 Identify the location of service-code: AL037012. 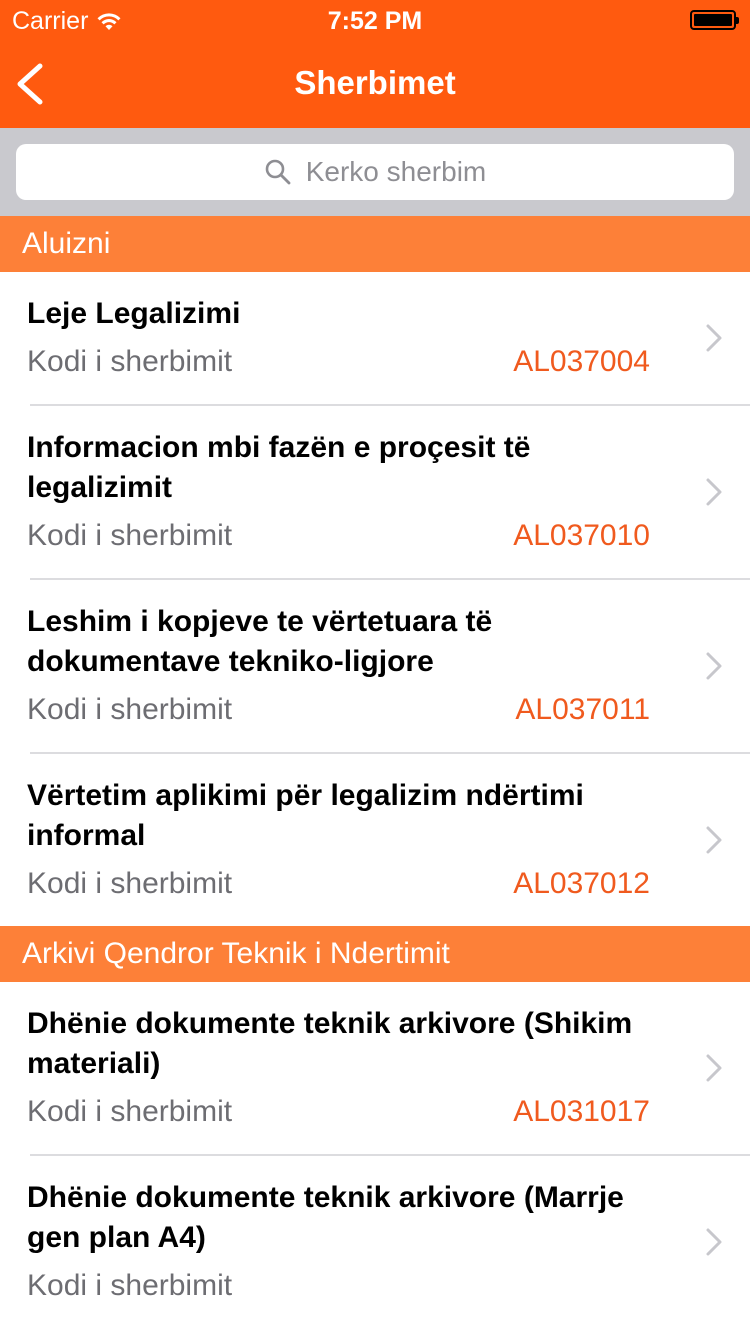
(581, 883).